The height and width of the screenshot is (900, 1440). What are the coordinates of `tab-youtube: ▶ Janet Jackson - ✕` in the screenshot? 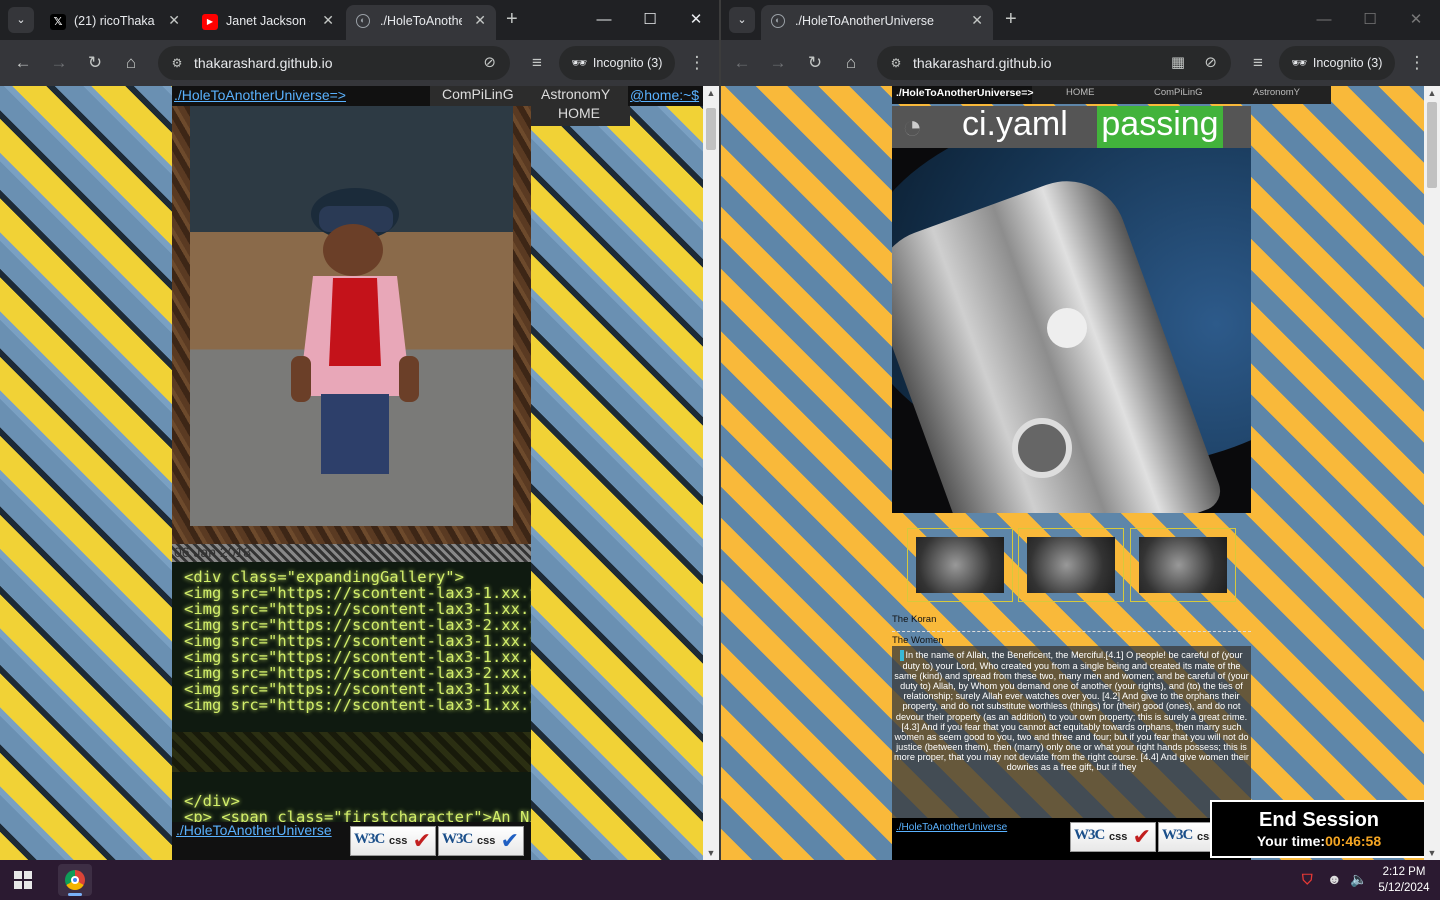 It's located at (268, 22).